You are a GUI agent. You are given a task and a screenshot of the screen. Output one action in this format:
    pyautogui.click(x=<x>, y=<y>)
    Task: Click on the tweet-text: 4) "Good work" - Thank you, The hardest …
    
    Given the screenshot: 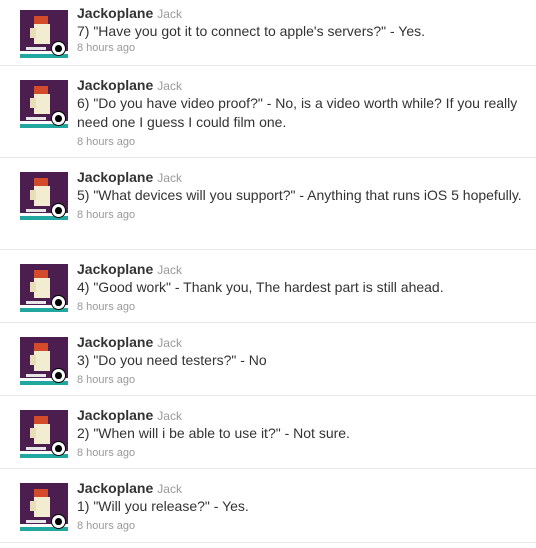 What is the action you would take?
    pyautogui.click(x=260, y=287)
    